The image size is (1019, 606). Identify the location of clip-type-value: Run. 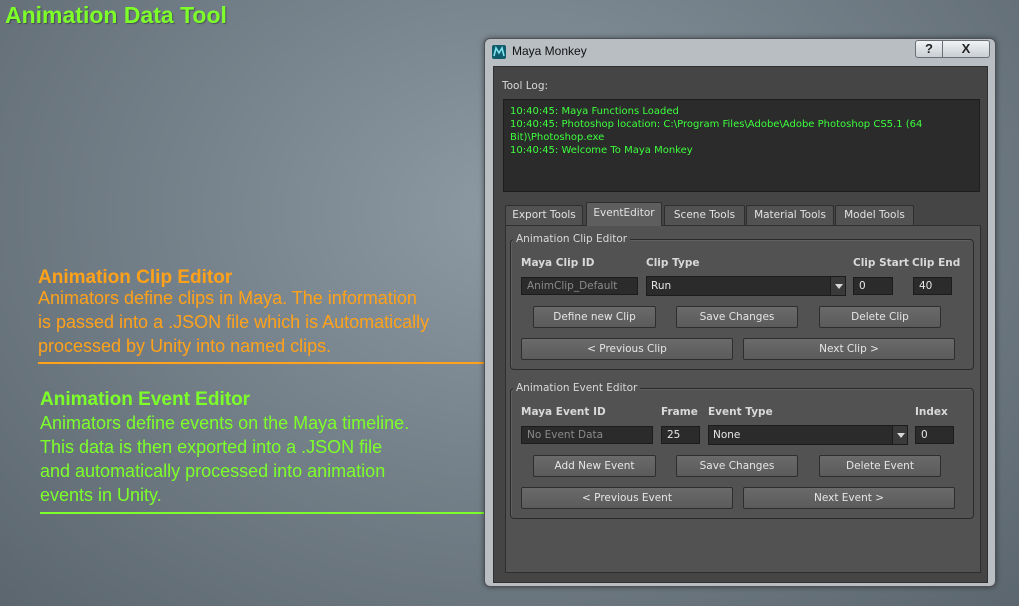
(661, 286).